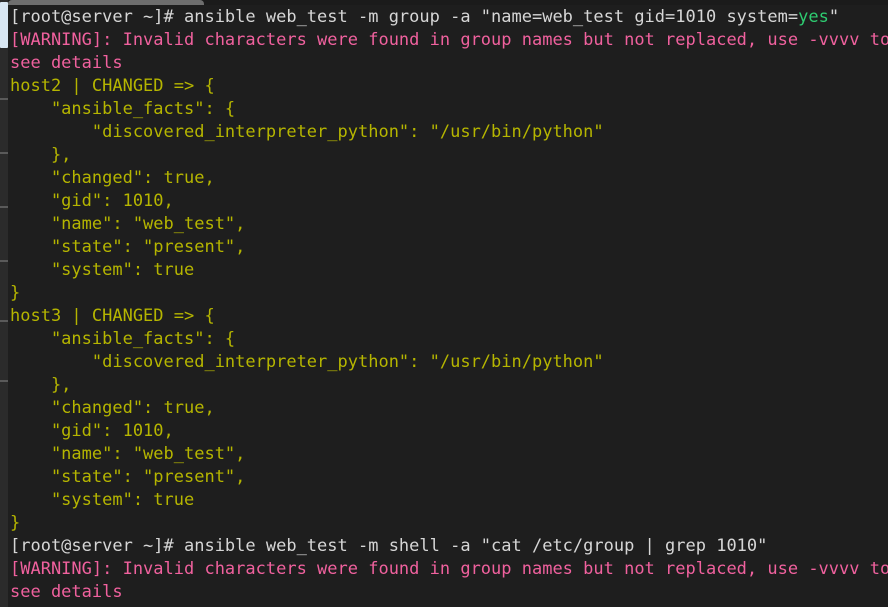 The image size is (888, 607). Describe the element at coordinates (112, 316) in the screenshot. I see `terminal-text-segment: host3 | CHANGED => {` at that location.